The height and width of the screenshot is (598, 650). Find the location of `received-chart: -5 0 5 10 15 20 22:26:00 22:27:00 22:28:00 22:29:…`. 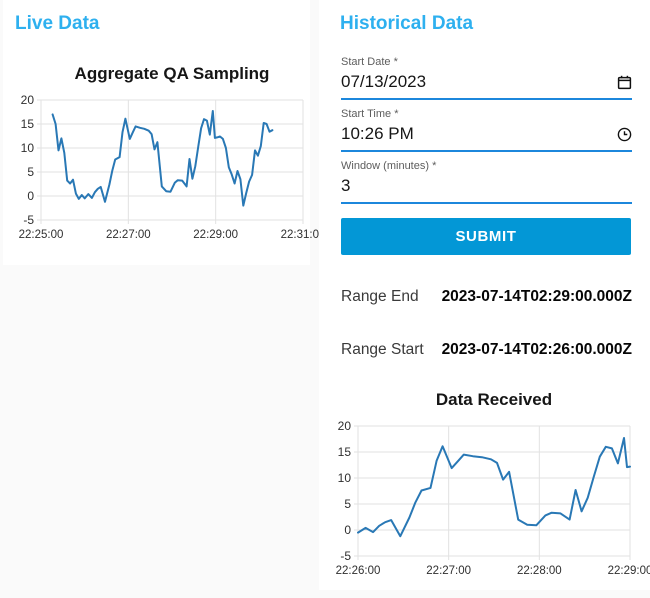

received-chart: -5 0 5 10 15 20 22:26:00 22:27:00 22:28:00 22:29:… is located at coordinates (493, 498).